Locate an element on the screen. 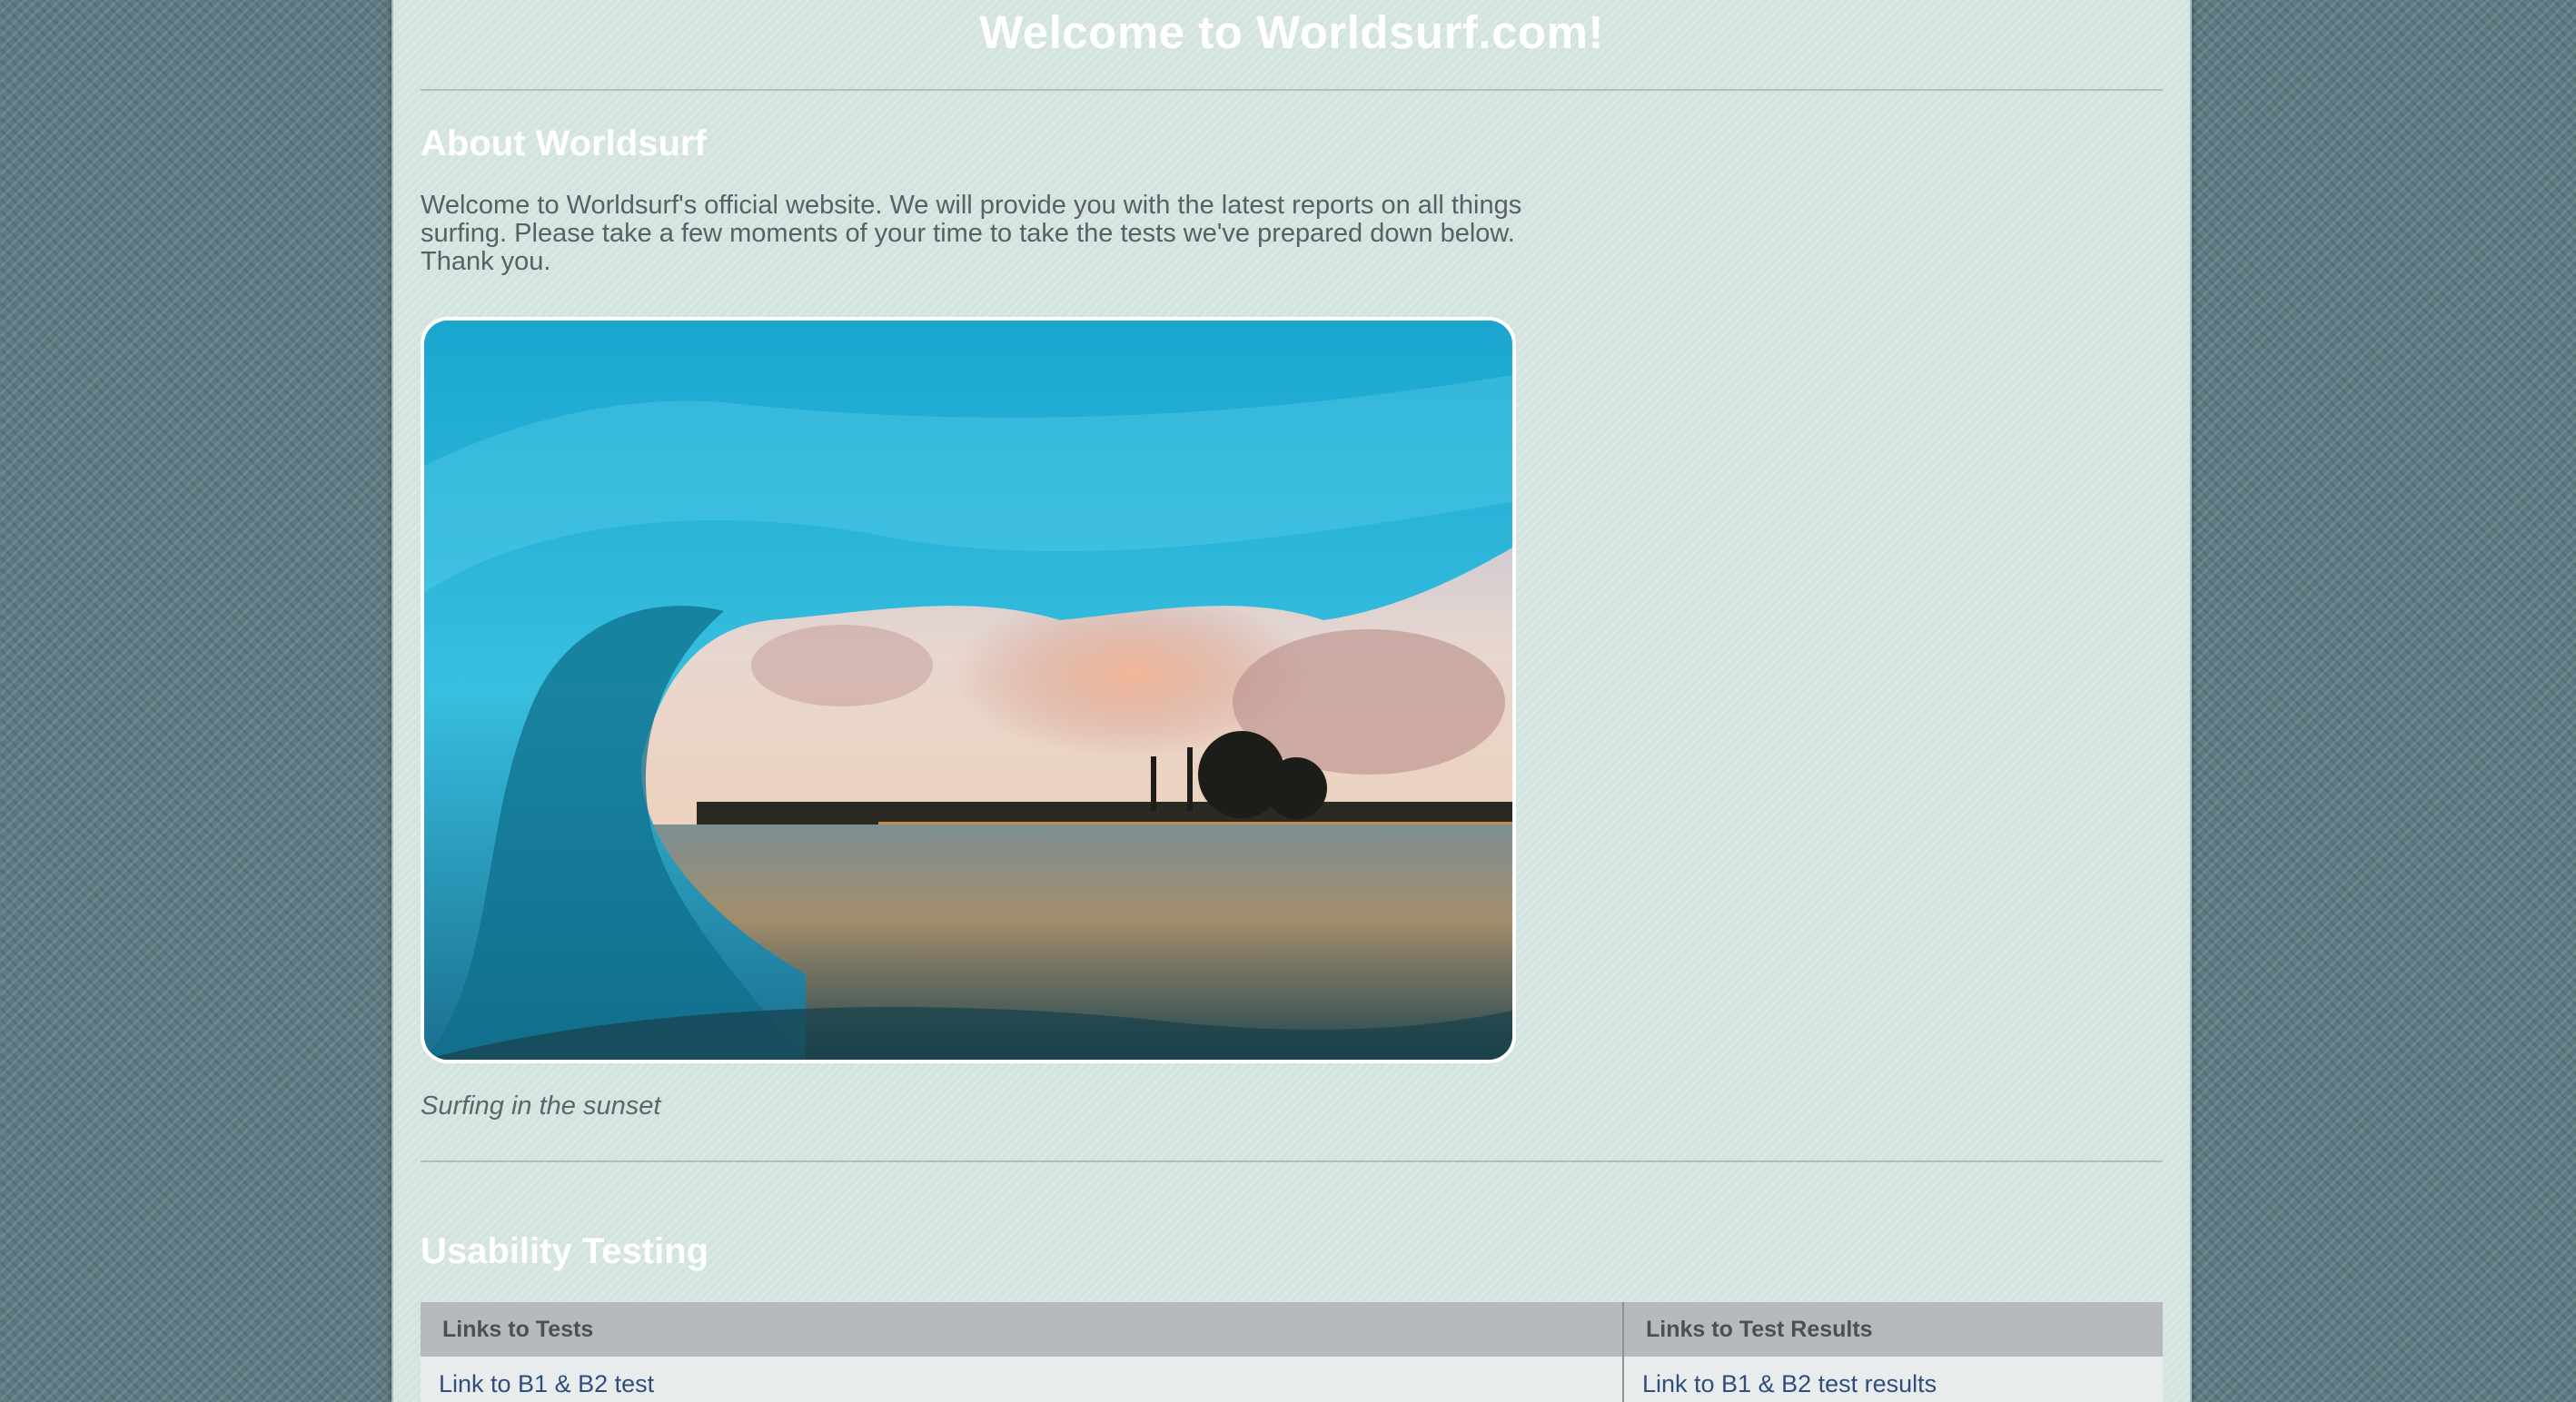  usability-heading: Usability Testing is located at coordinates (565, 1251).